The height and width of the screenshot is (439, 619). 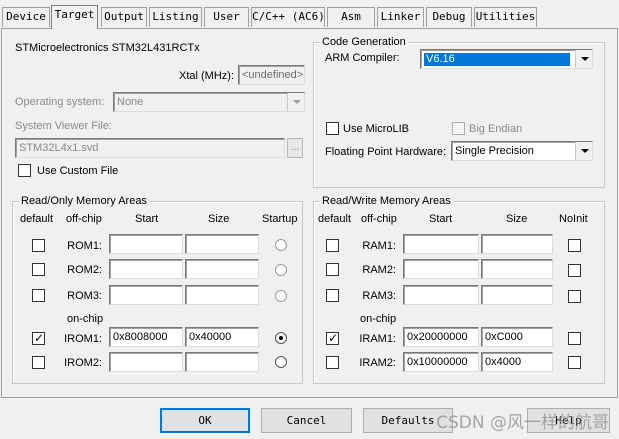 What do you see at coordinates (209, 102) in the screenshot?
I see `os-select: None` at bounding box center [209, 102].